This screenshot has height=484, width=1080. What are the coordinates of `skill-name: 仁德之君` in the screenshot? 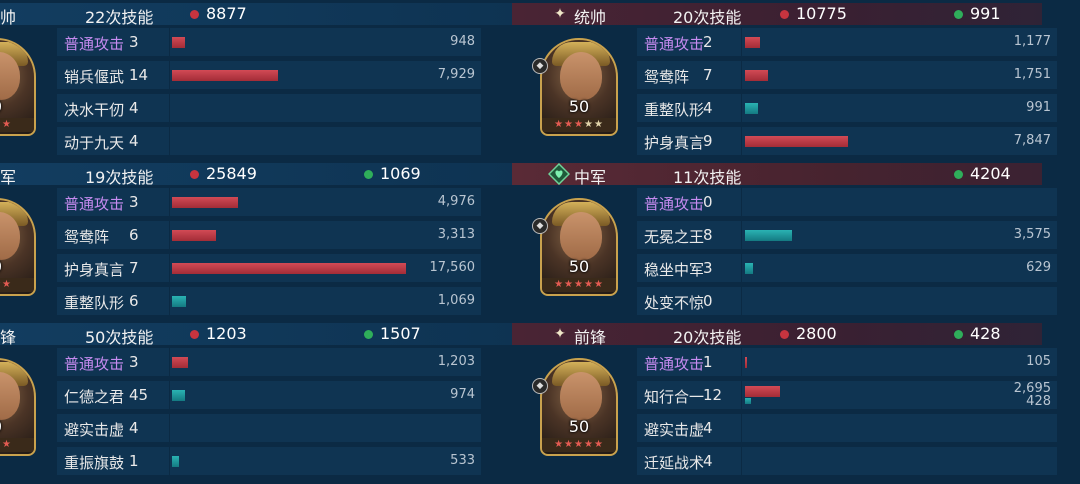 It's located at (94, 397).